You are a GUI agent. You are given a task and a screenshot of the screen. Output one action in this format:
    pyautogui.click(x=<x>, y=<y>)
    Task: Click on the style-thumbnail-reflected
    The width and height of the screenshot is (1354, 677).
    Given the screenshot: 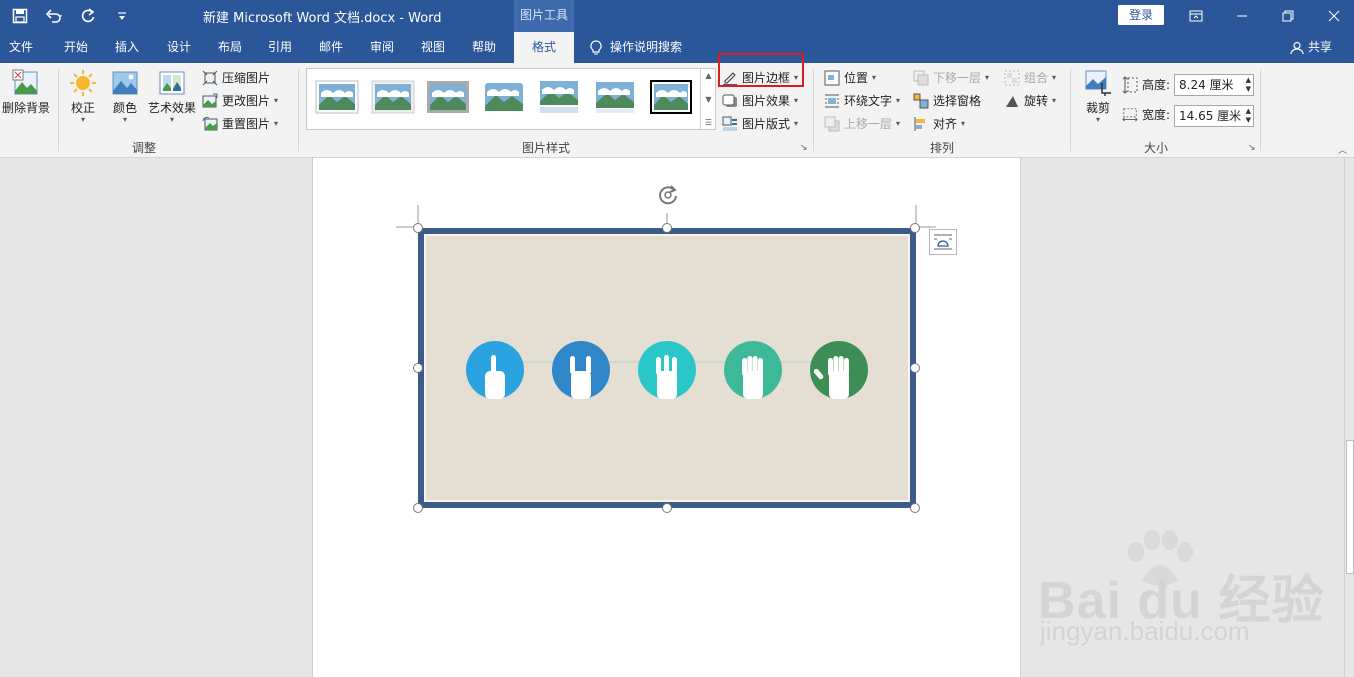 What is the action you would take?
    pyautogui.click(x=559, y=97)
    